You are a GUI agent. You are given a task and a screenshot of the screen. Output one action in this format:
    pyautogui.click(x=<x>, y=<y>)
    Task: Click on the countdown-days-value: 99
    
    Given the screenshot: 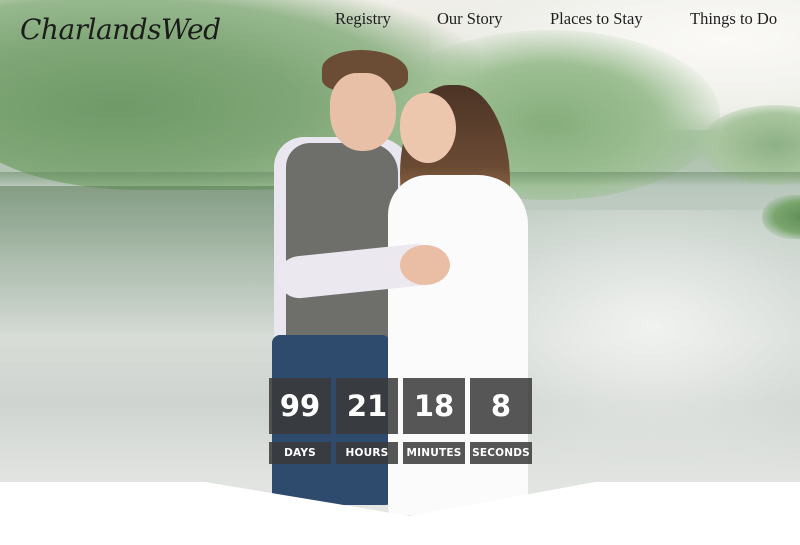 What is the action you would take?
    pyautogui.click(x=300, y=406)
    